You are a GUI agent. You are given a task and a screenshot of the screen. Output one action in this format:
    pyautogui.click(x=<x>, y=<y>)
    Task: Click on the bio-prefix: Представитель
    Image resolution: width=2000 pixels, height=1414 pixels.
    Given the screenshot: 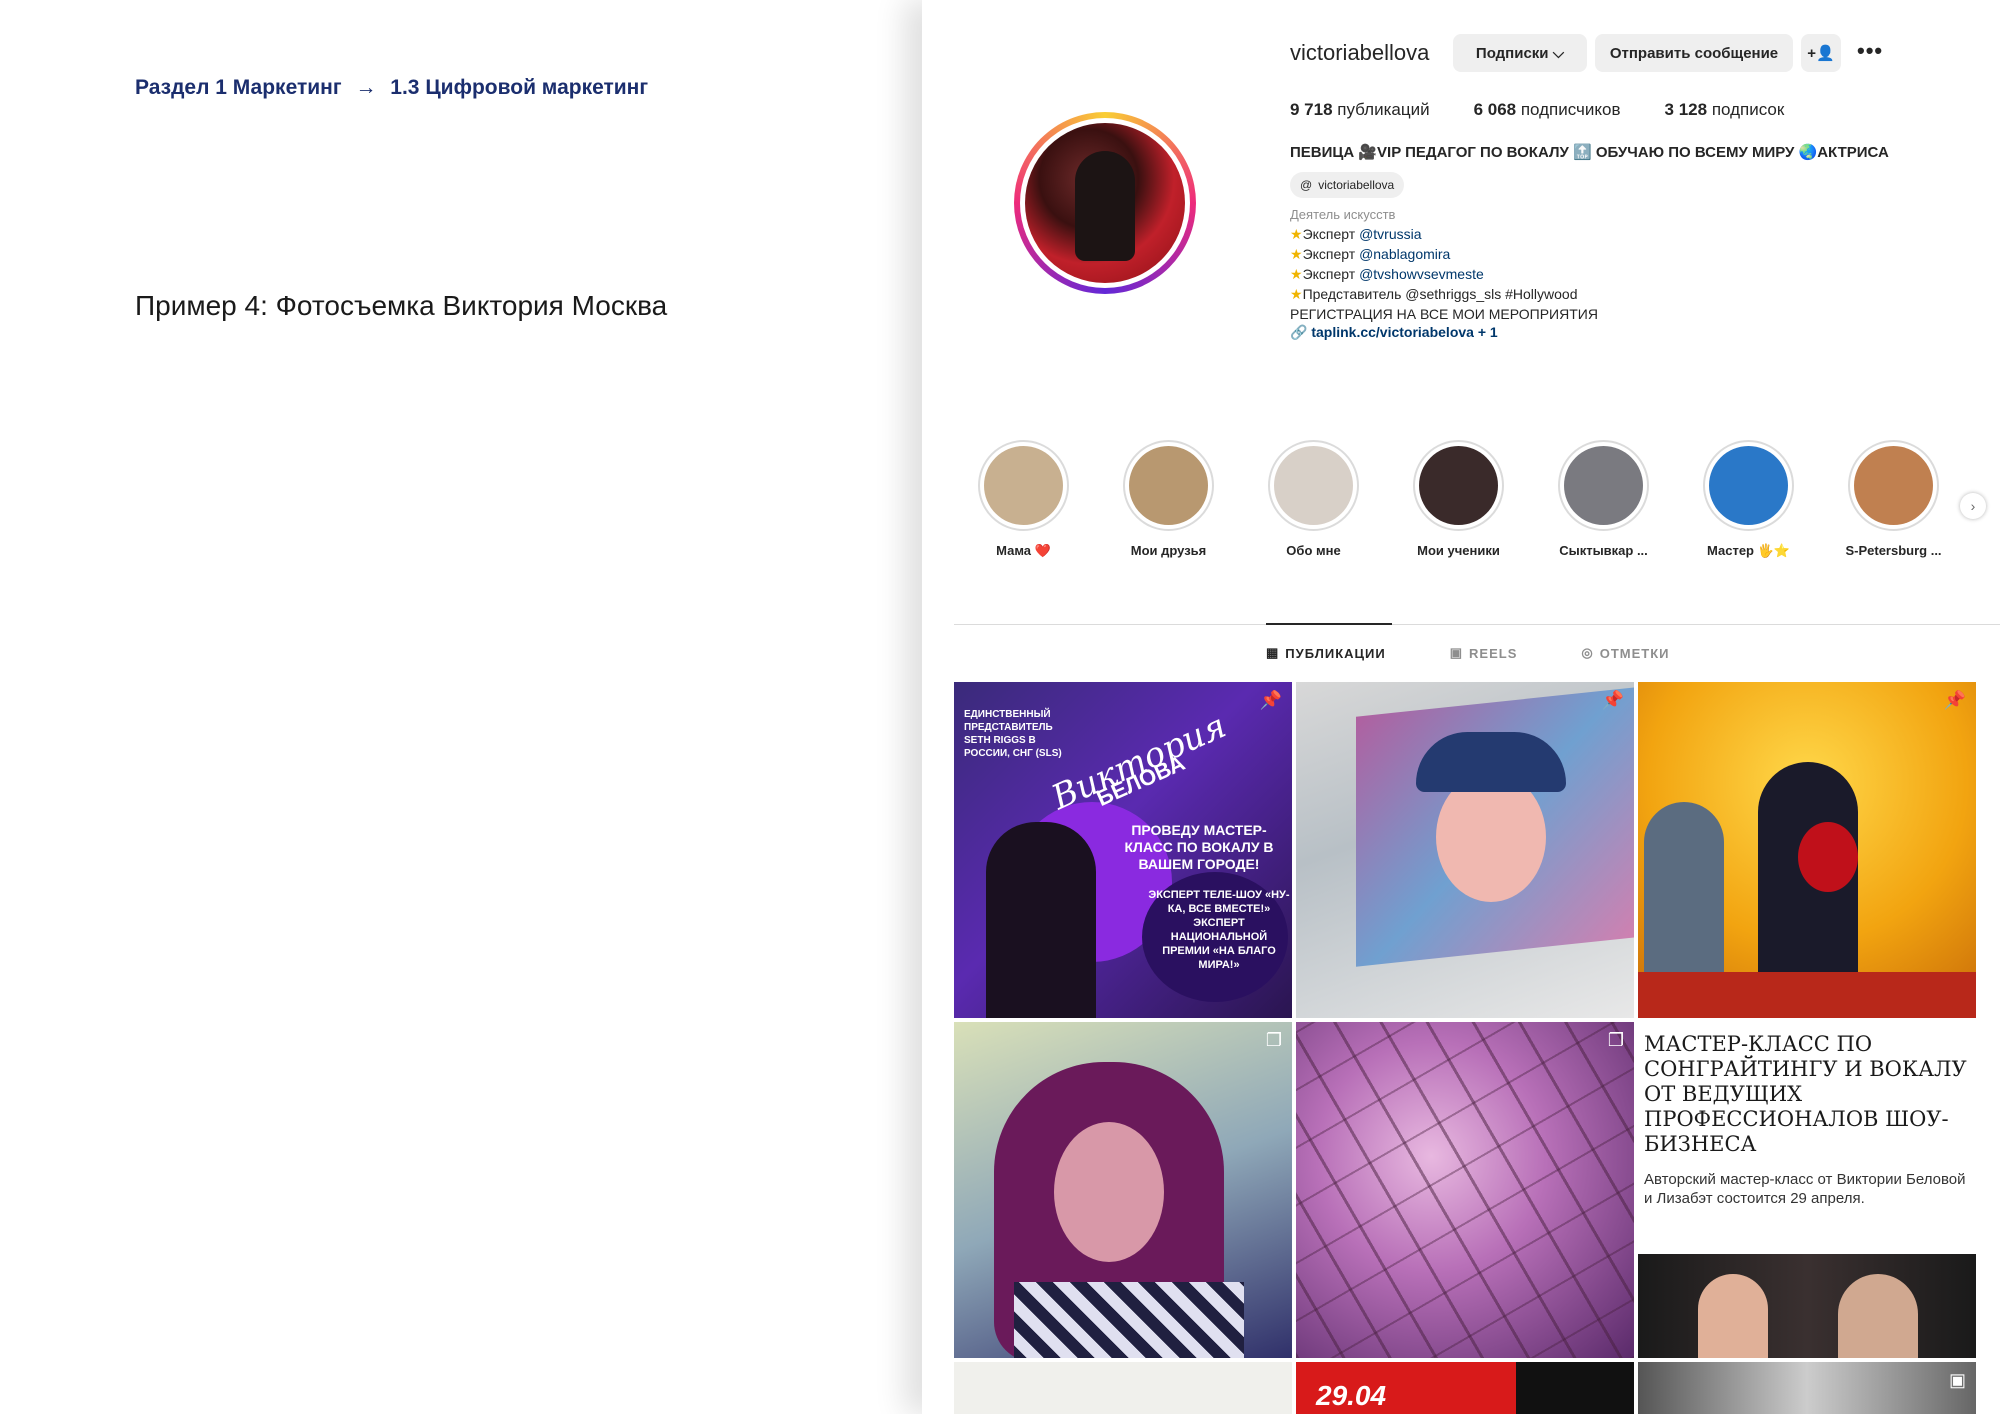 What is the action you would take?
    pyautogui.click(x=1352, y=294)
    